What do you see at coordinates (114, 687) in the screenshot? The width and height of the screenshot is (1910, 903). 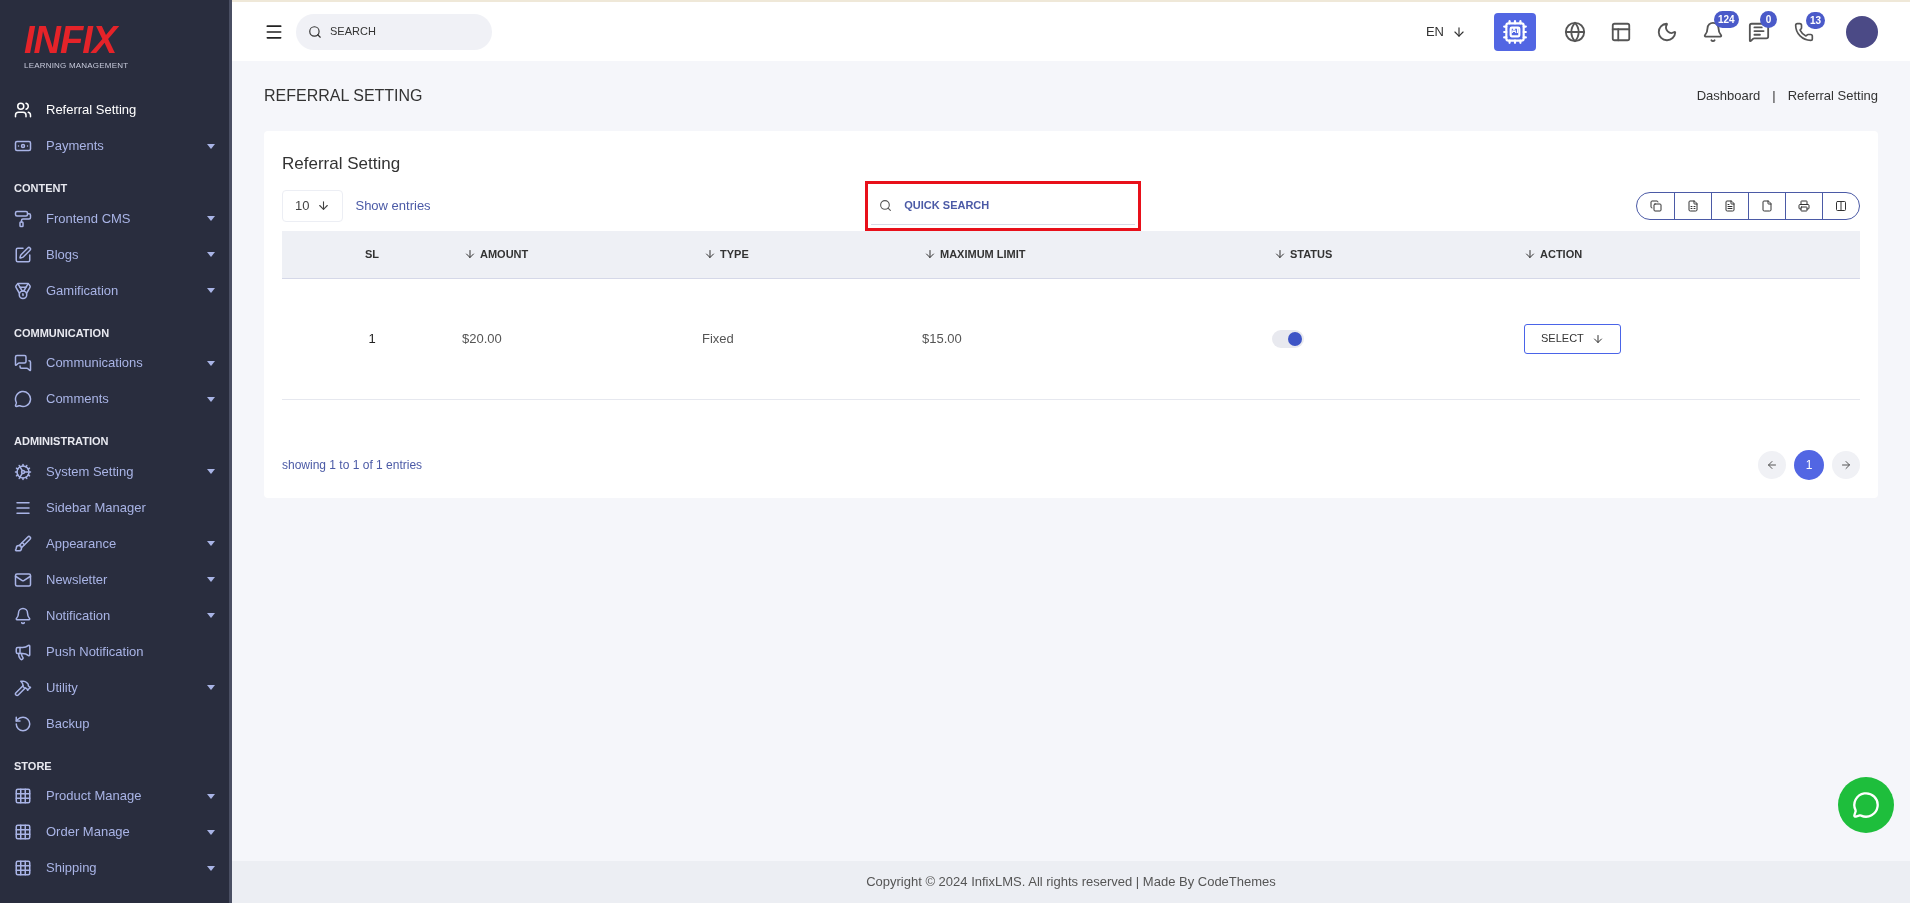 I see `sidebar-item: Utility` at bounding box center [114, 687].